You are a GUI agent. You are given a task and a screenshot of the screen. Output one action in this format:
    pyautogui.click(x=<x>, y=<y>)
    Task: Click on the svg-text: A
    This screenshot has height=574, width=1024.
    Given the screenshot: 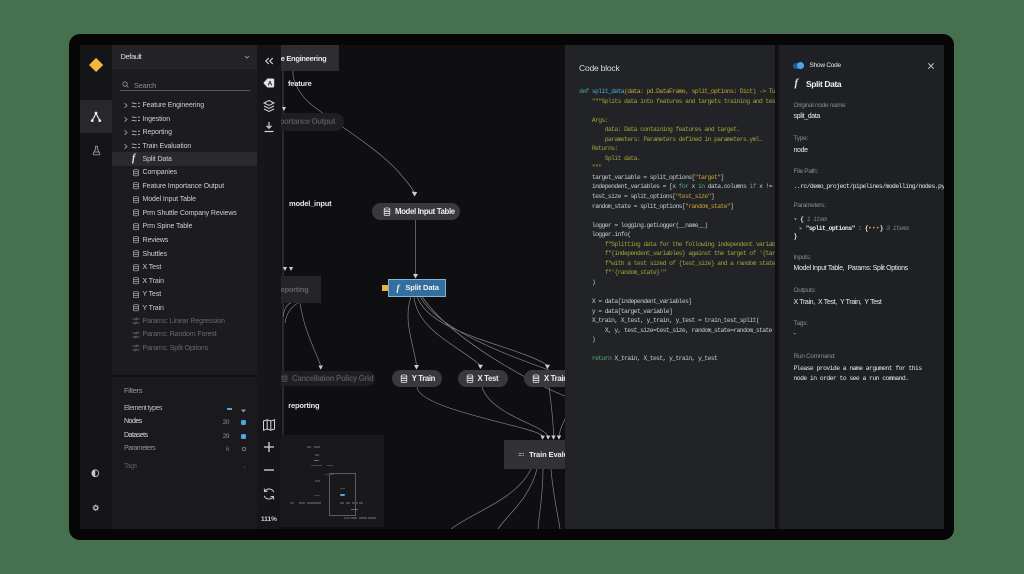 What is the action you would take?
    pyautogui.click(x=270, y=83)
    